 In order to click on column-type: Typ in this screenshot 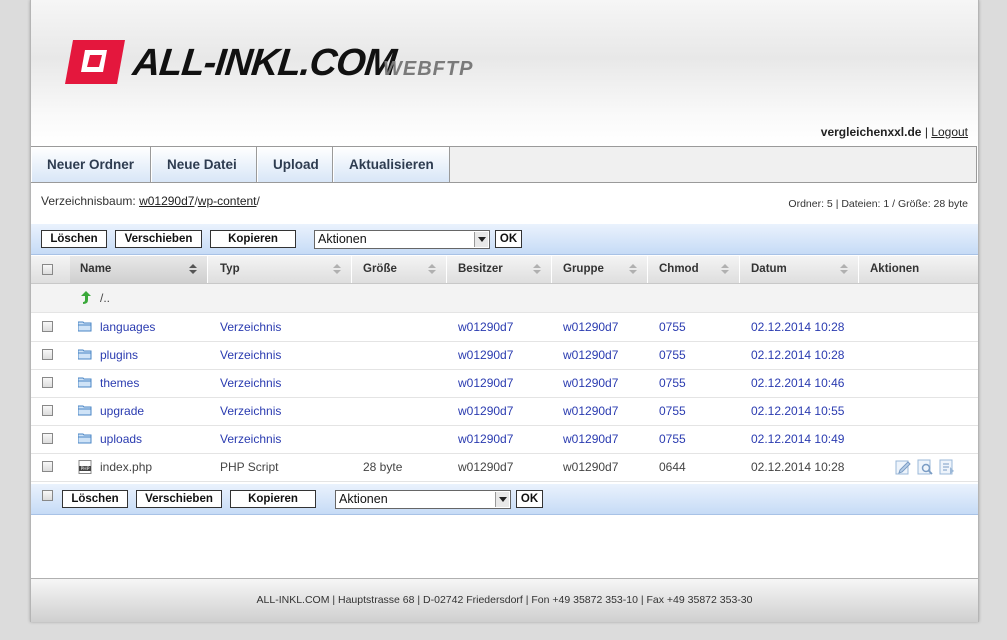, I will do `click(281, 269)`.